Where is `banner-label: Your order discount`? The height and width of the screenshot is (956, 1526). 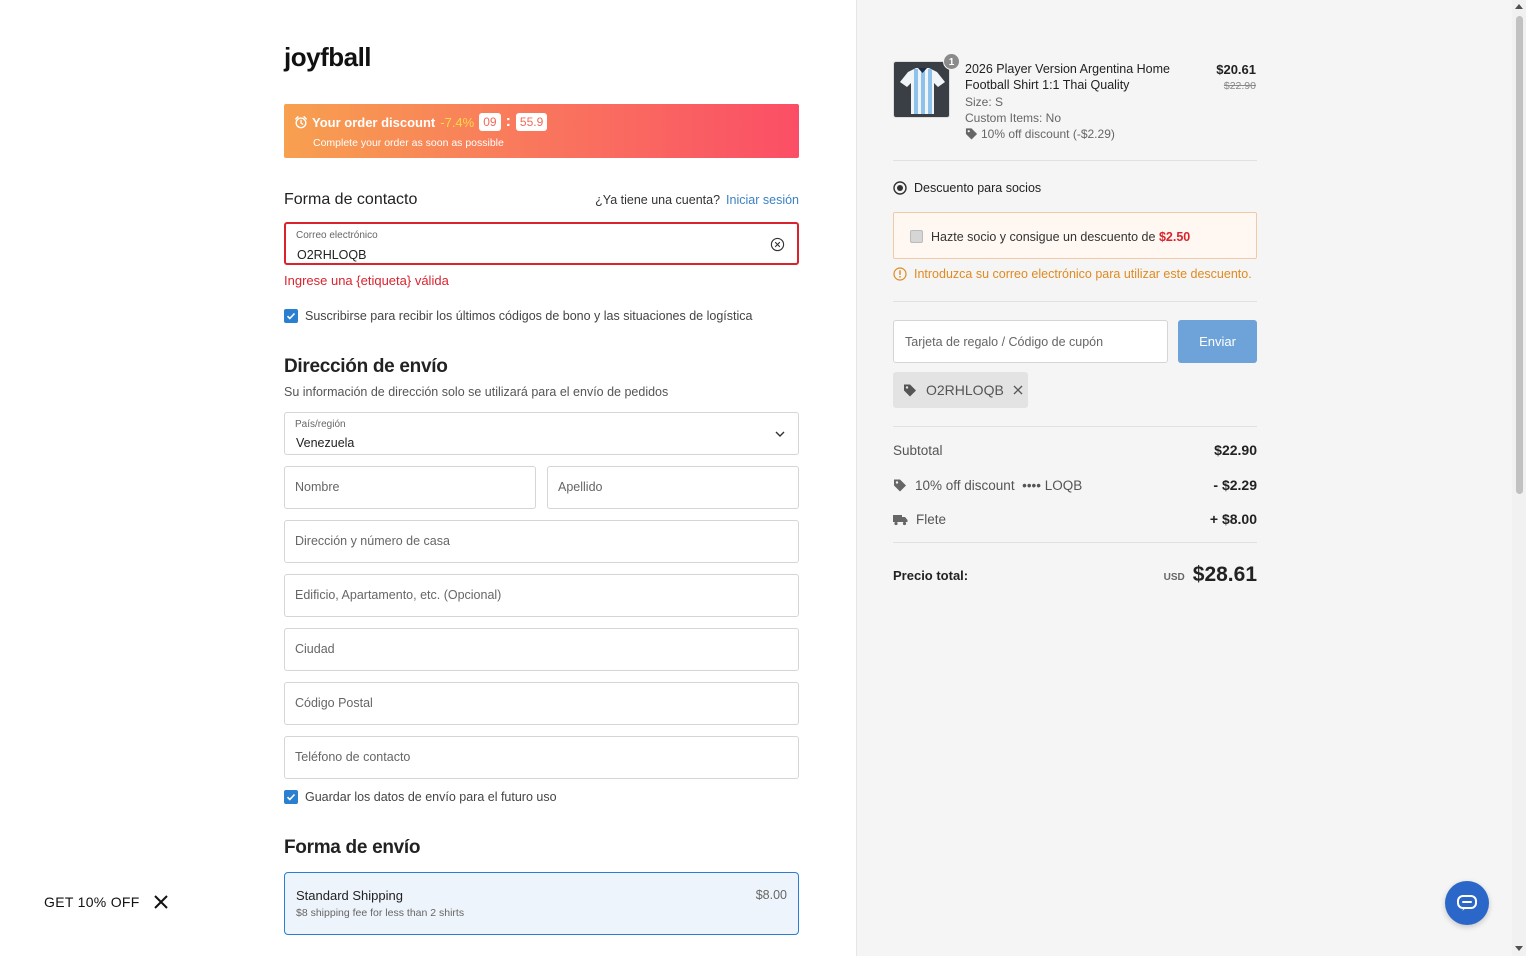 banner-label: Your order discount is located at coordinates (374, 122).